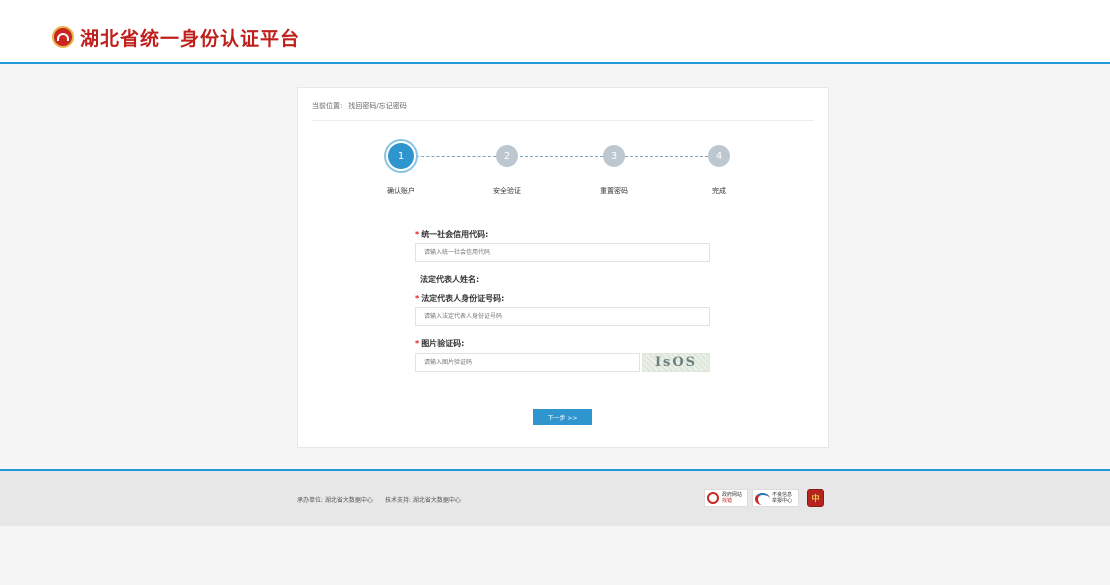  Describe the element at coordinates (455, 234) in the screenshot. I see `credit-code-label-text: 统一社会信用代码:` at that location.